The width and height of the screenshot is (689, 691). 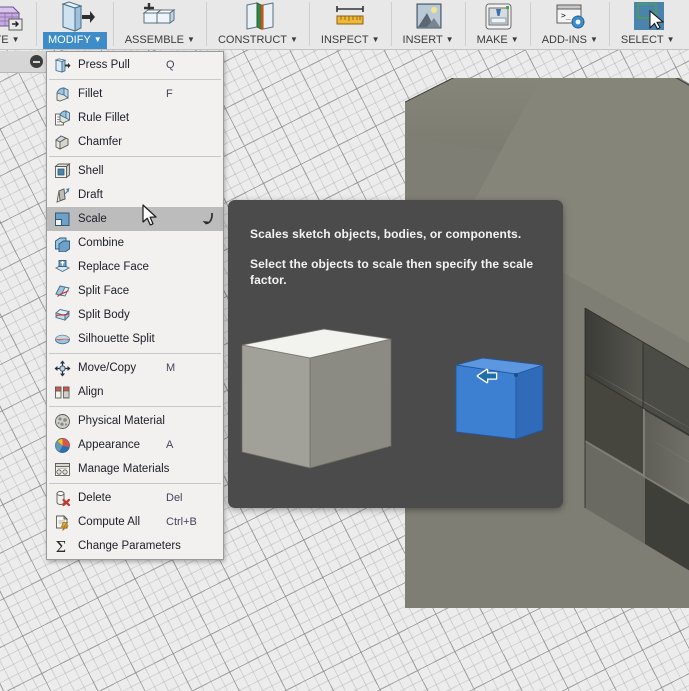 What do you see at coordinates (129, 546) in the screenshot?
I see `menu-item-label: Change Parameters` at bounding box center [129, 546].